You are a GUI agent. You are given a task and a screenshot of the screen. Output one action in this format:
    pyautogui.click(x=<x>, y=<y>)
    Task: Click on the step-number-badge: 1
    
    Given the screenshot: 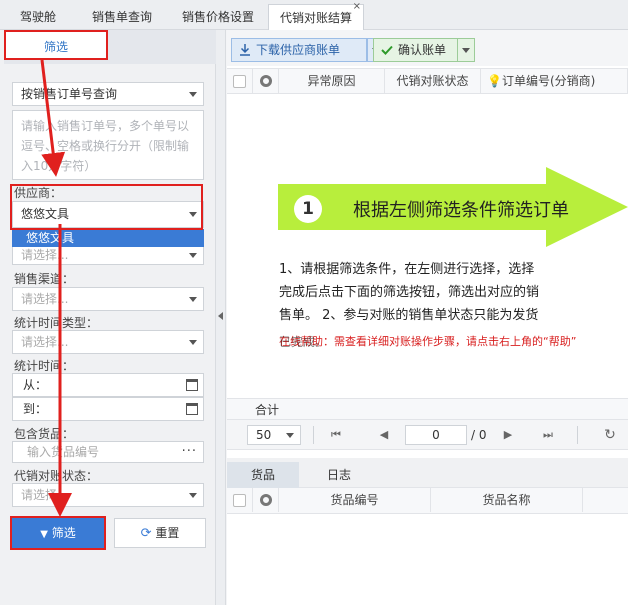 What is the action you would take?
    pyautogui.click(x=308, y=209)
    